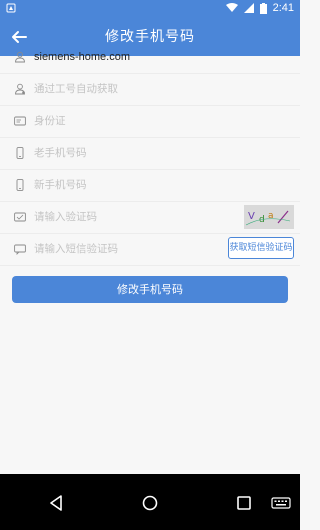 This screenshot has width=320, height=530. Describe the element at coordinates (150, 90) in the screenshot. I see `employee-id-row: 通过工号自动获取` at that location.